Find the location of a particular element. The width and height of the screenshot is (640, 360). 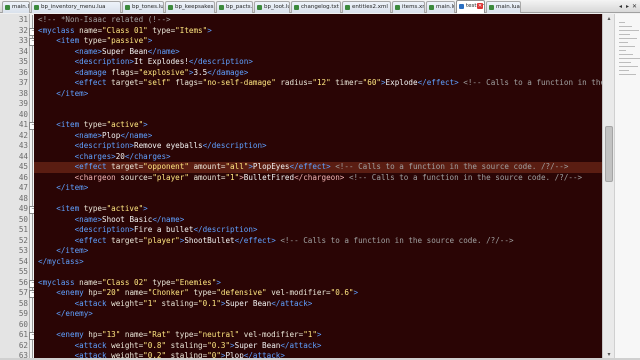

code-line: <name>Super Bean</name> is located at coordinates (109, 52).